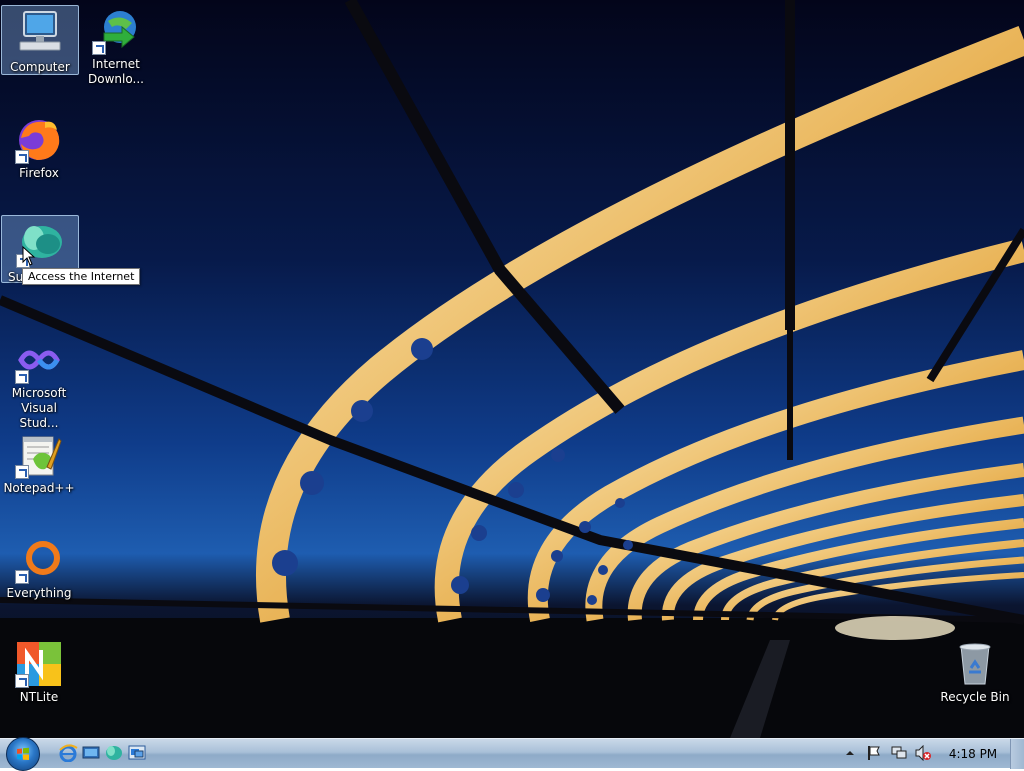 This screenshot has height=771, width=1024. Describe the element at coordinates (39, 488) in the screenshot. I see `desktop-icon-label: Notepad++` at that location.